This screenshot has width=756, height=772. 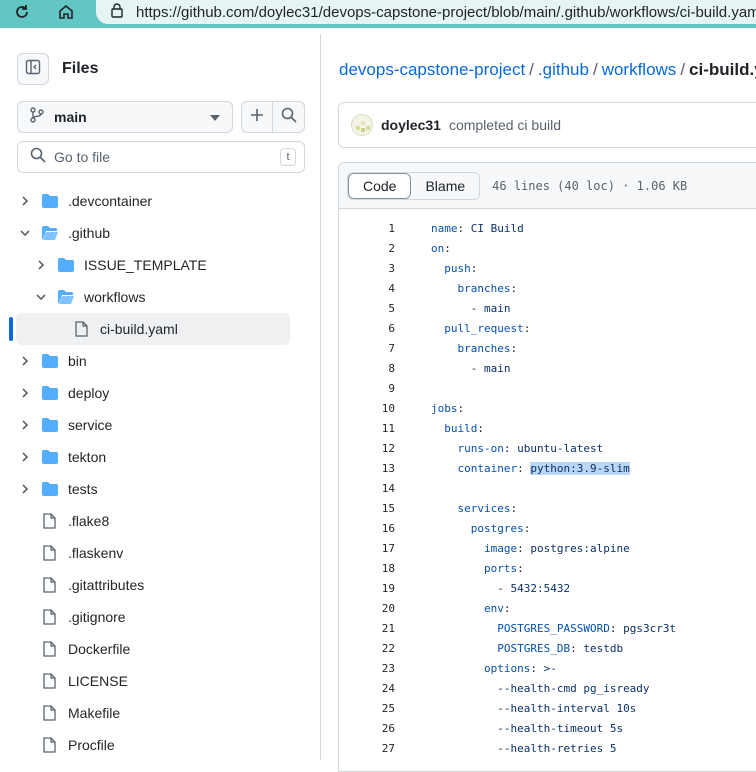 What do you see at coordinates (160, 233) in the screenshot?
I see `tree-folder-item: .github` at bounding box center [160, 233].